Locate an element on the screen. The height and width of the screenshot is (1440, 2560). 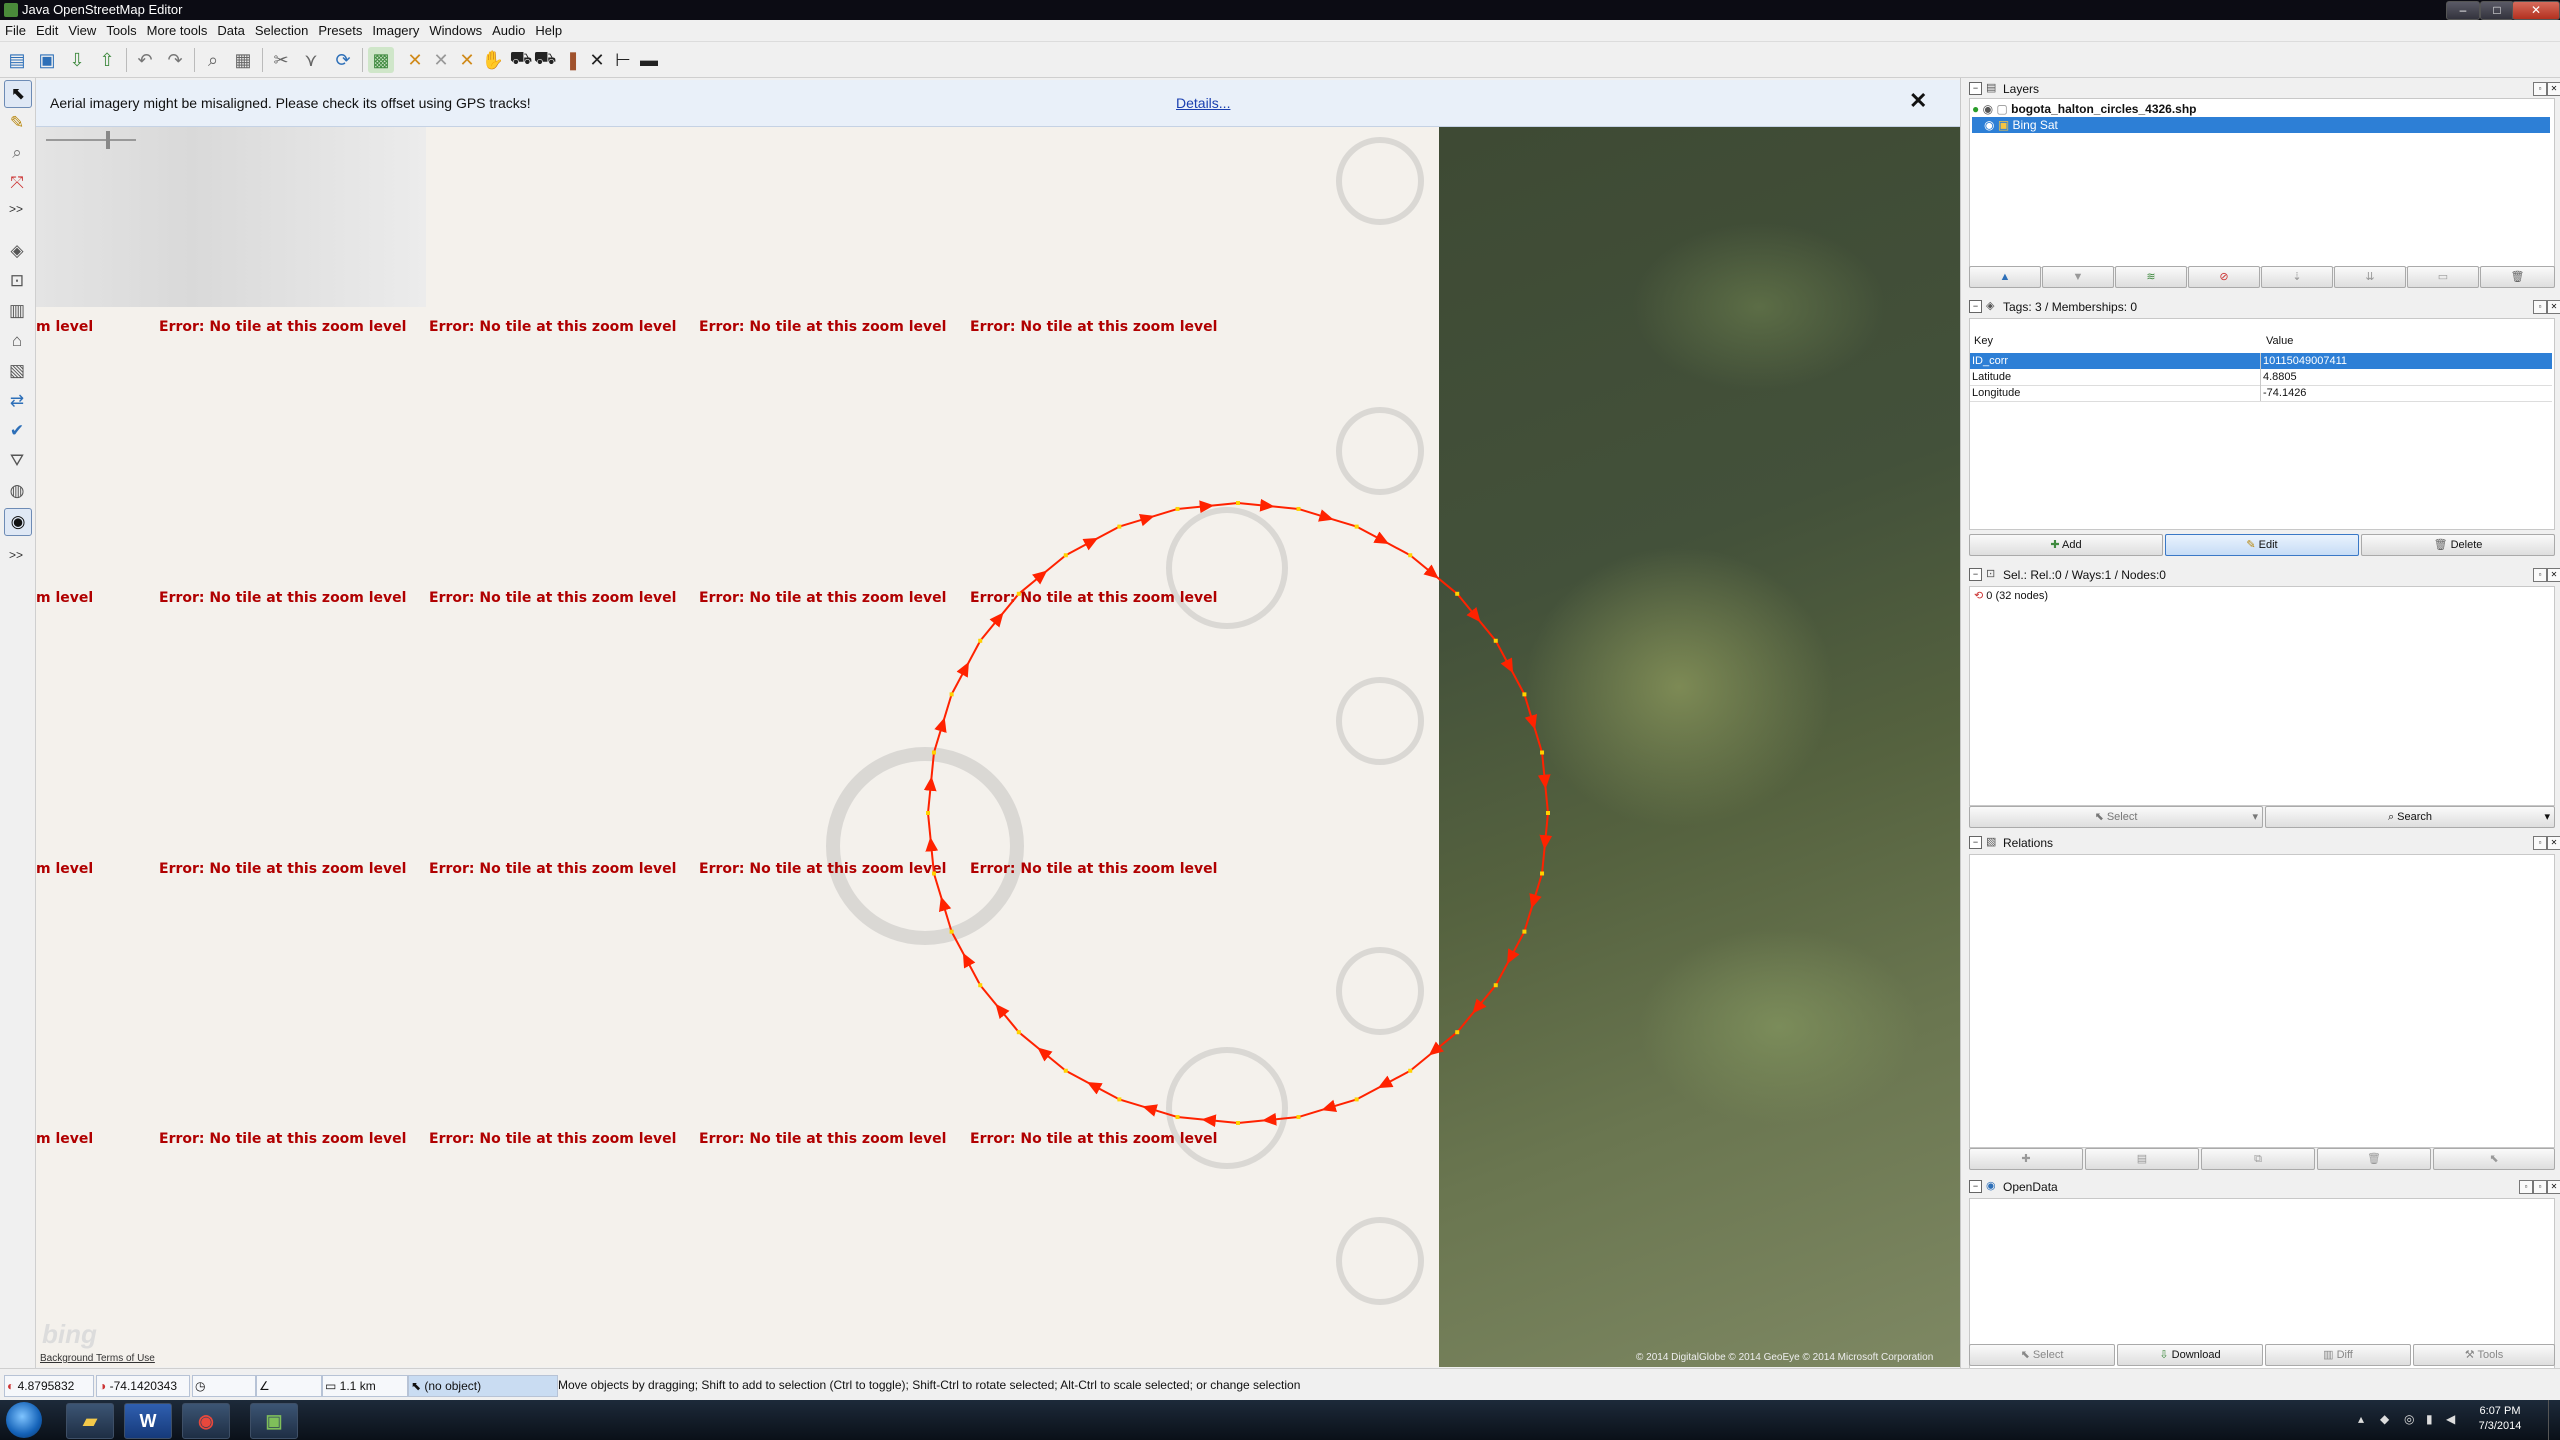
bing-terms-link: Background Terms of Use is located at coordinates (97, 1358).